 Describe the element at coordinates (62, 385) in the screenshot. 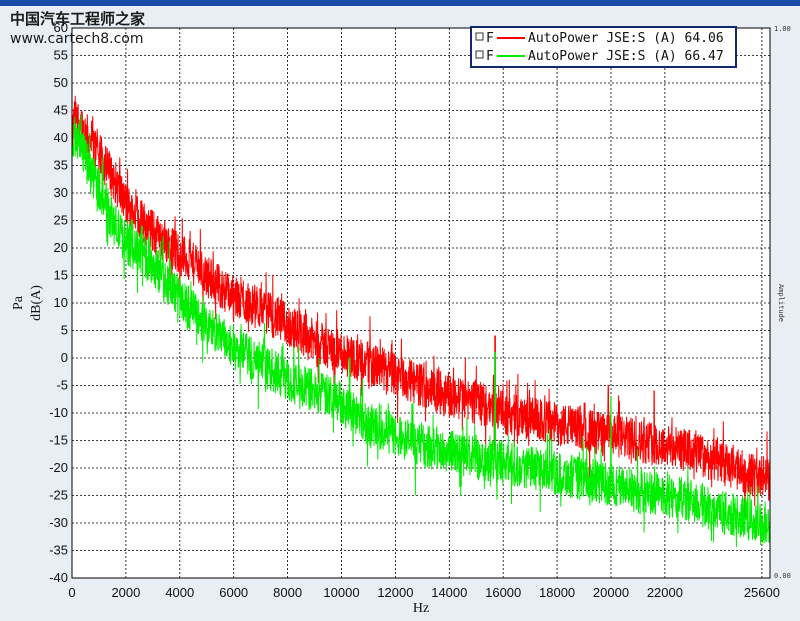

I see `y-tick-label: -5` at that location.